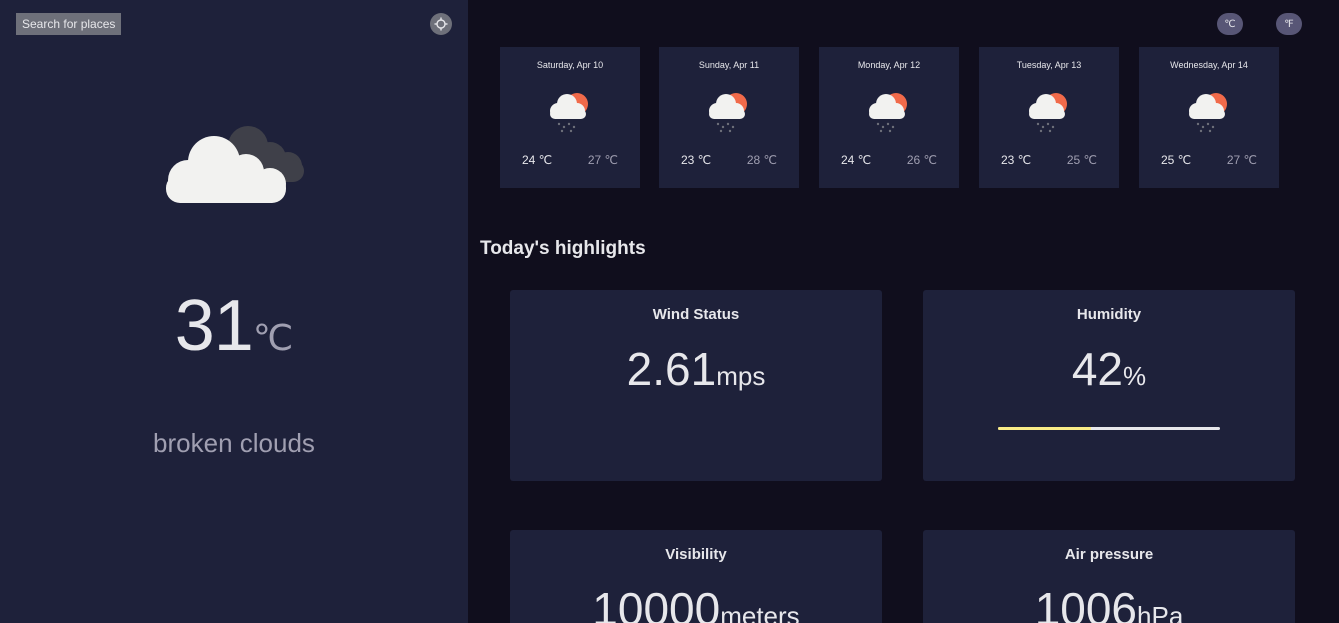  I want to click on air-pressure-label: Air pressure, so click(1109, 554).